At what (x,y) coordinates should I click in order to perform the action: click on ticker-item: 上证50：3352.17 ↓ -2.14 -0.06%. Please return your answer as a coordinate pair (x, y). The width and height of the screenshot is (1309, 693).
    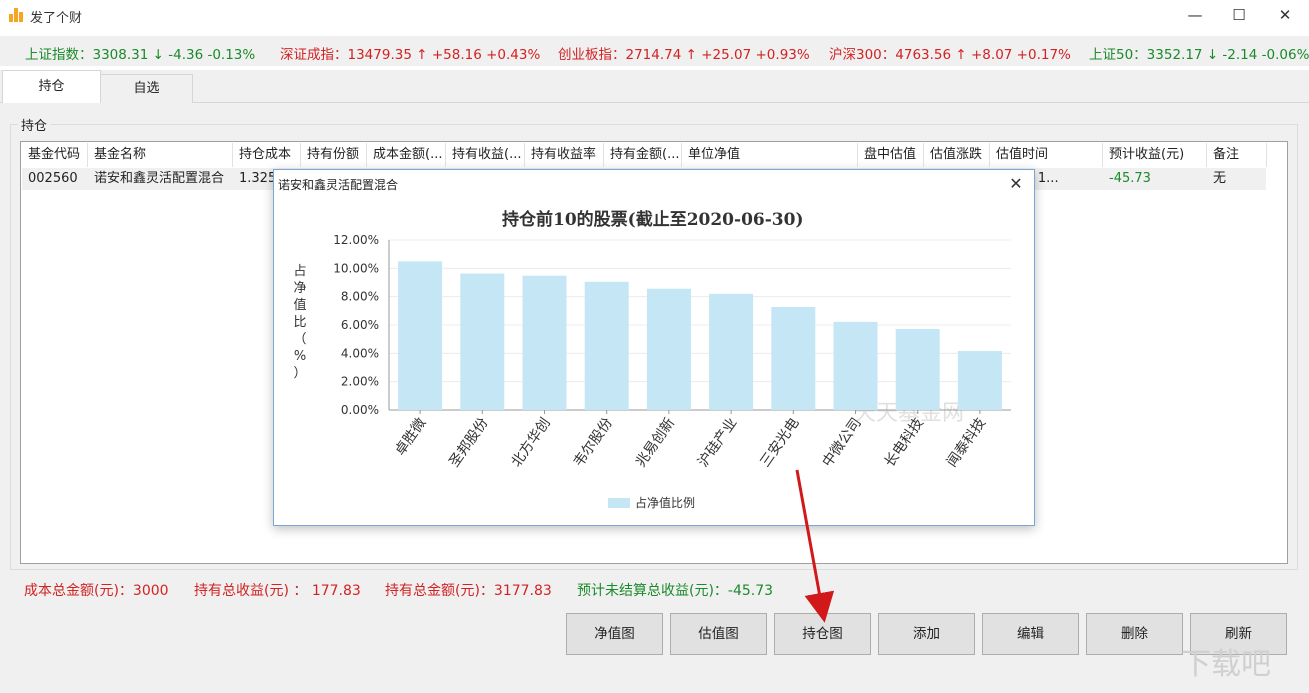
    Looking at the image, I should click on (1199, 53).